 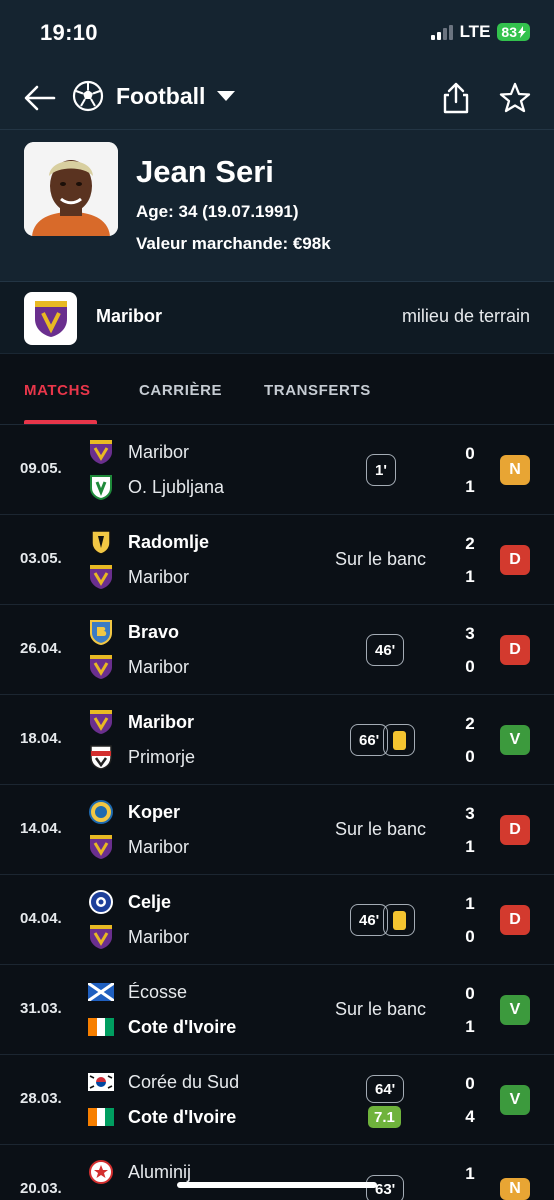 I want to click on back-button, so click(x=40, y=98).